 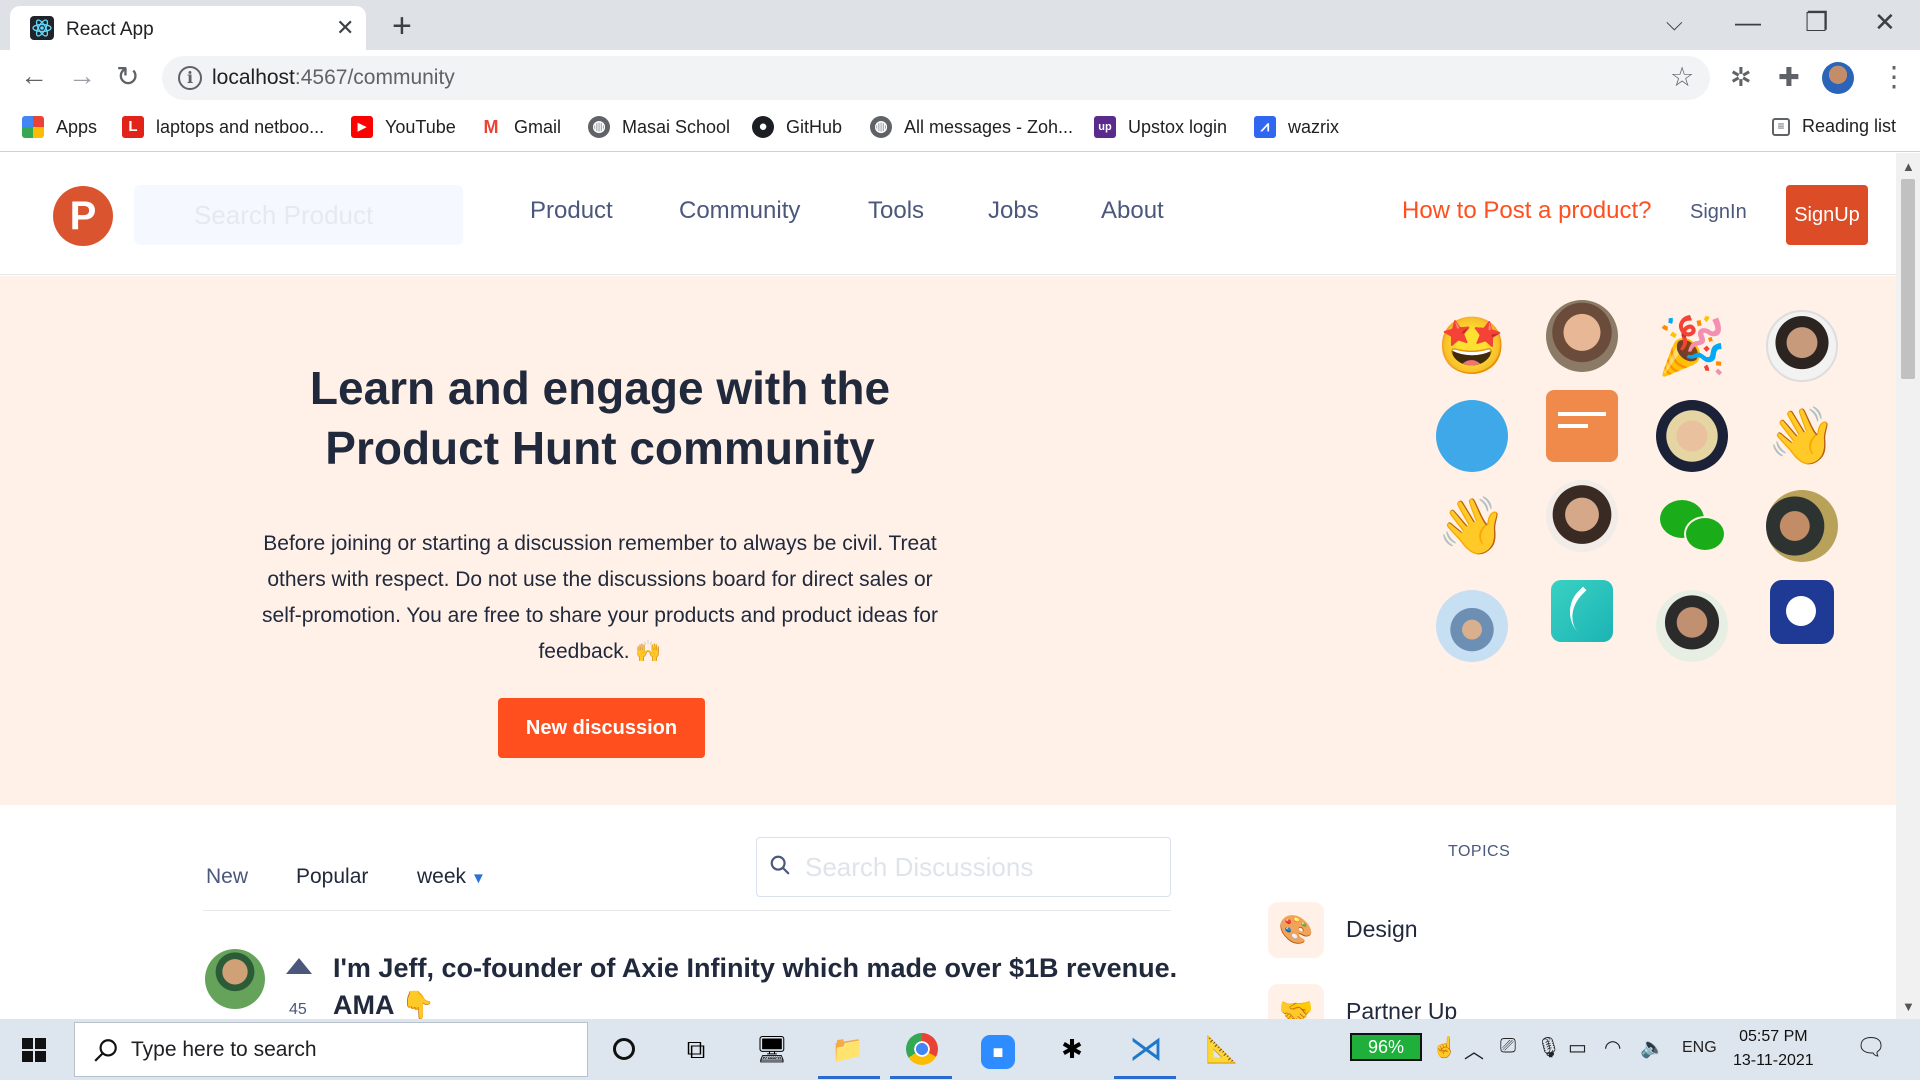 What do you see at coordinates (1444, 1047) in the screenshot?
I see `touch-icon: ☝` at bounding box center [1444, 1047].